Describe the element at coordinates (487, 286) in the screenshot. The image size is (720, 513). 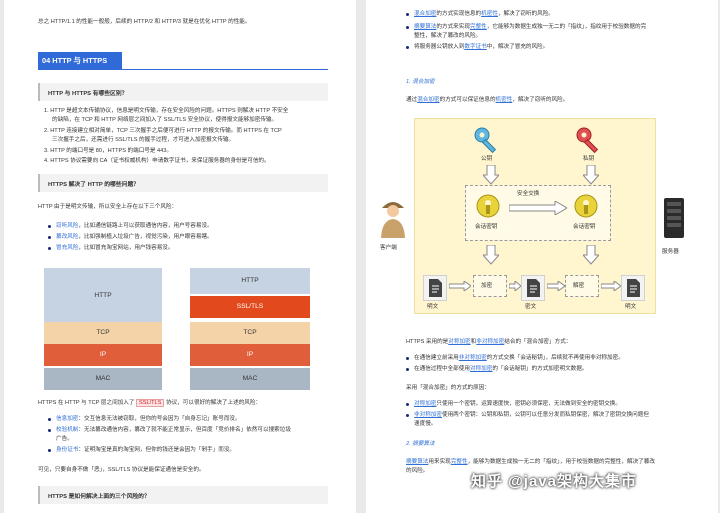
I see `encrypt-label: 加密` at that location.